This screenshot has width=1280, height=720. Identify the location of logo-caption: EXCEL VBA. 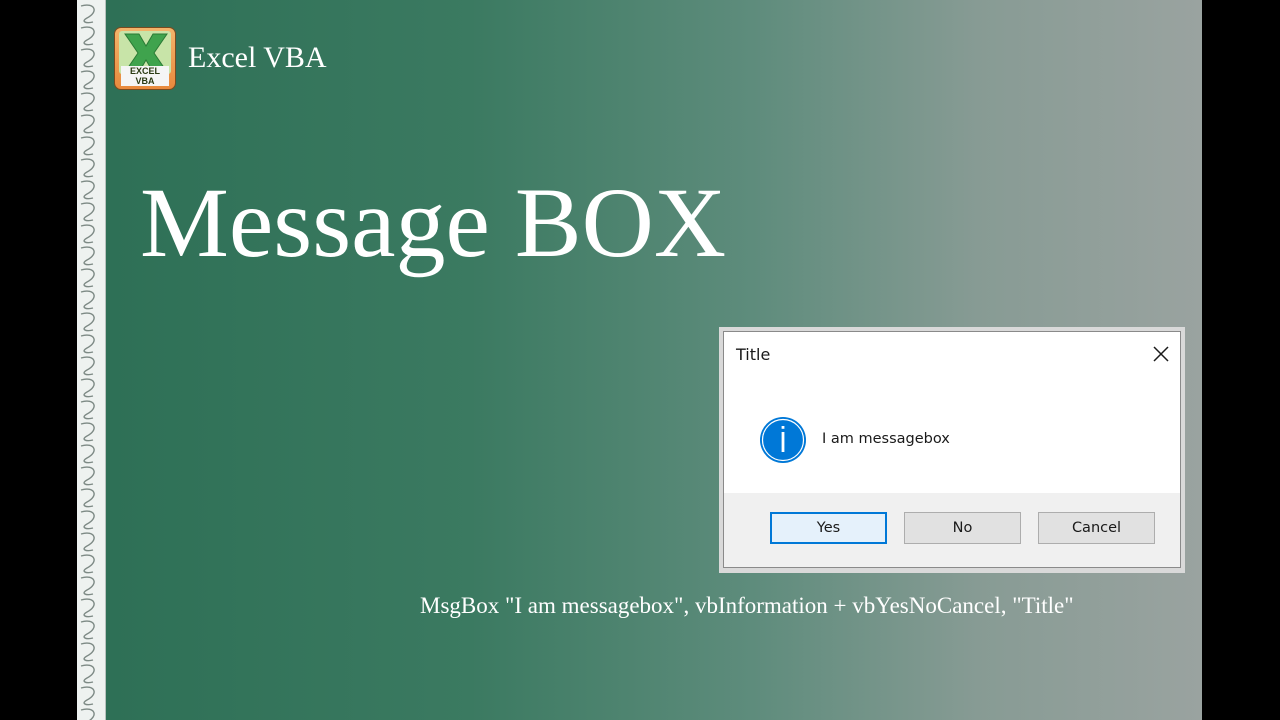
(145, 76).